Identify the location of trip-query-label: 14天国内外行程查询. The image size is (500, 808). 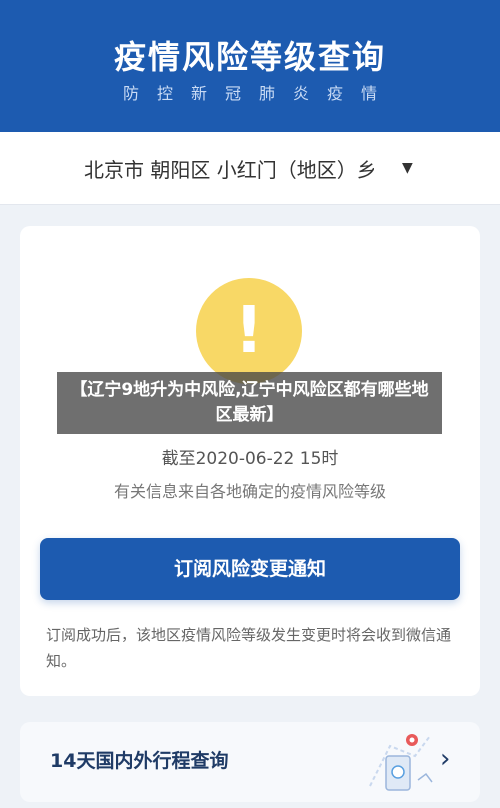
(139, 759).